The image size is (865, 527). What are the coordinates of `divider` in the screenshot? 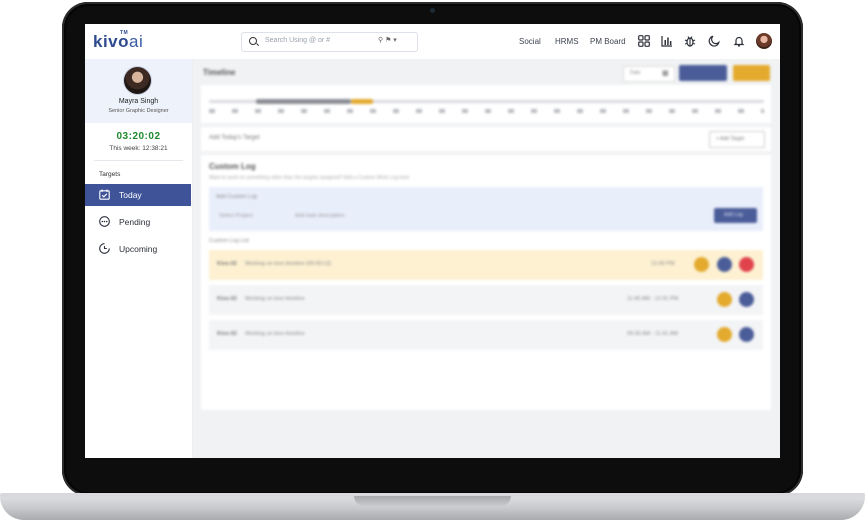 It's located at (138, 160).